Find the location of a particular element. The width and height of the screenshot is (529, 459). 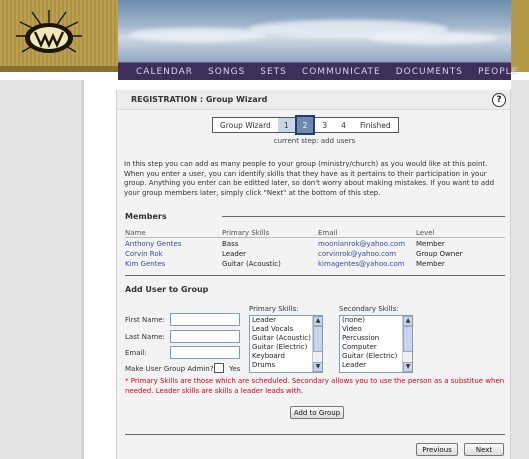

last-name-field is located at coordinates (205, 336).